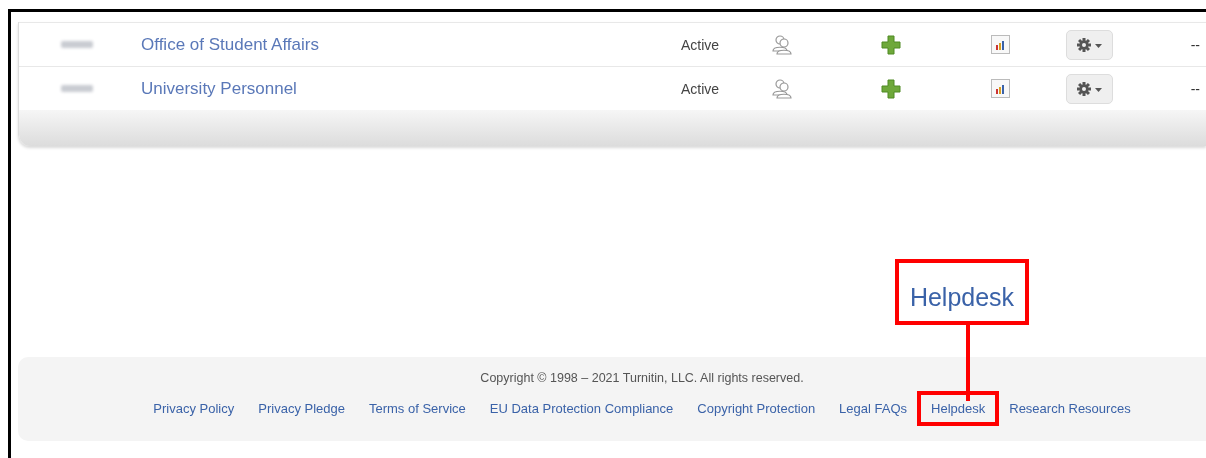 Image resolution: width=1206 pixels, height=458 pixels. I want to click on footer-link: Copyright Protection, so click(756, 408).